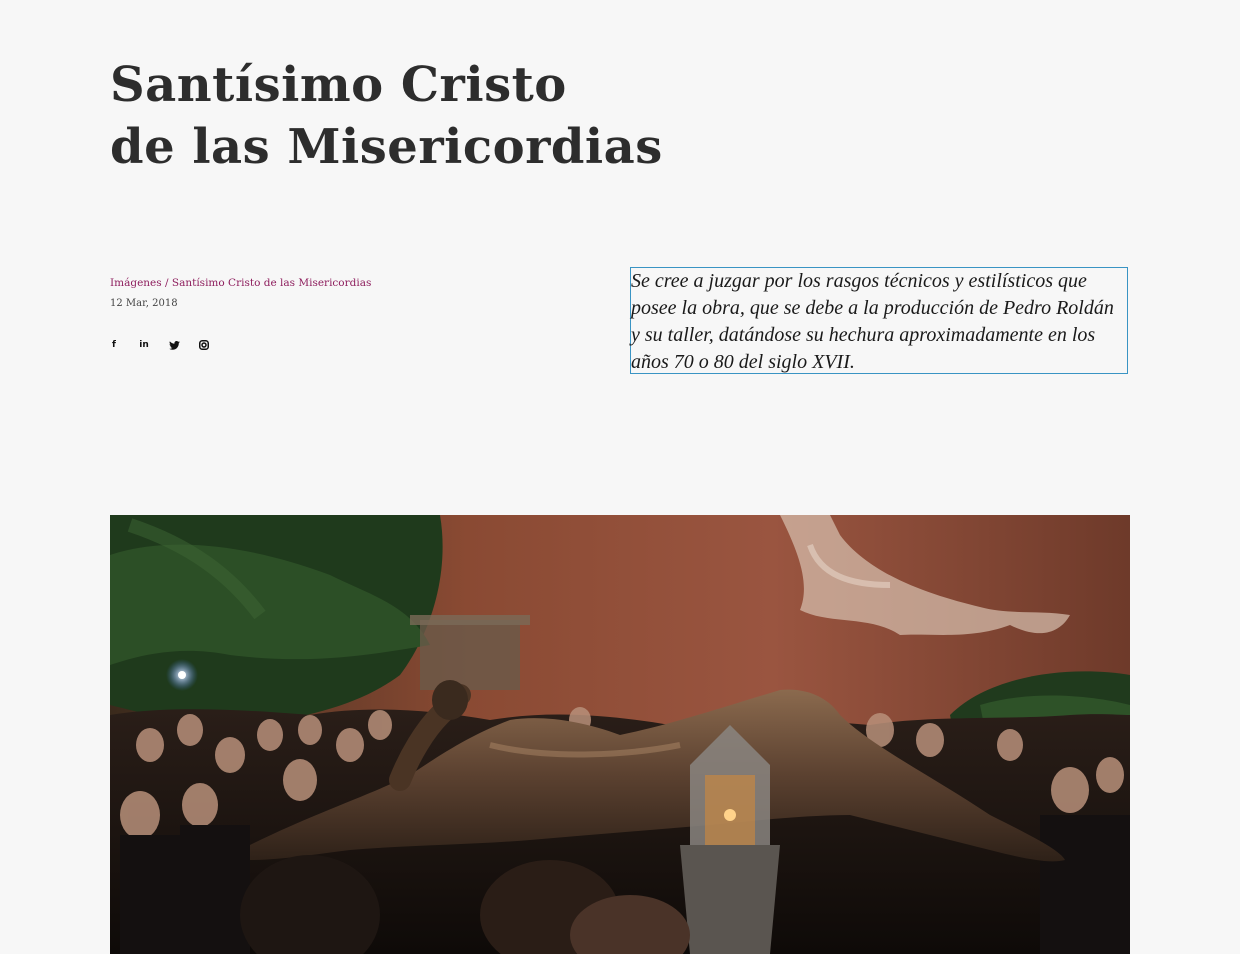 The image size is (1240, 954). I want to click on breadcrumb-link-category: Imágenes, so click(136, 283).